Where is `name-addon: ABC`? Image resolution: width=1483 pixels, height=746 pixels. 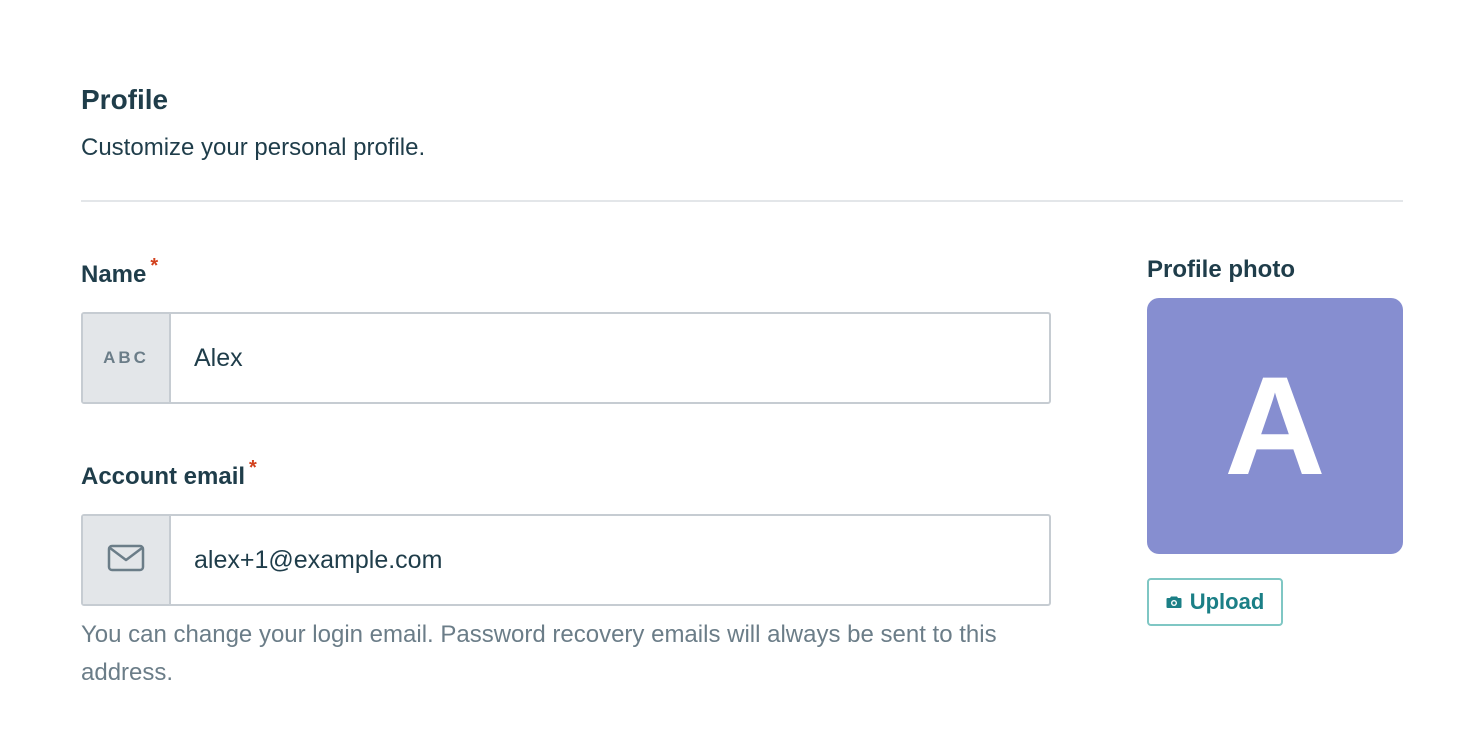
name-addon: ABC is located at coordinates (127, 358).